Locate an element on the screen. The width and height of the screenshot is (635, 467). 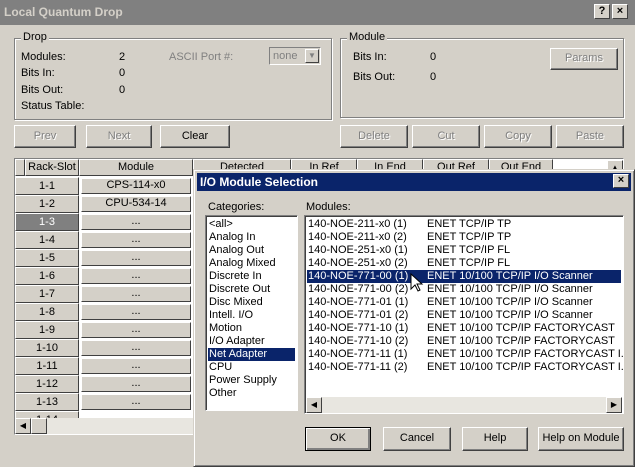
grid-row-slot: 1-1 is located at coordinates (47, 186).